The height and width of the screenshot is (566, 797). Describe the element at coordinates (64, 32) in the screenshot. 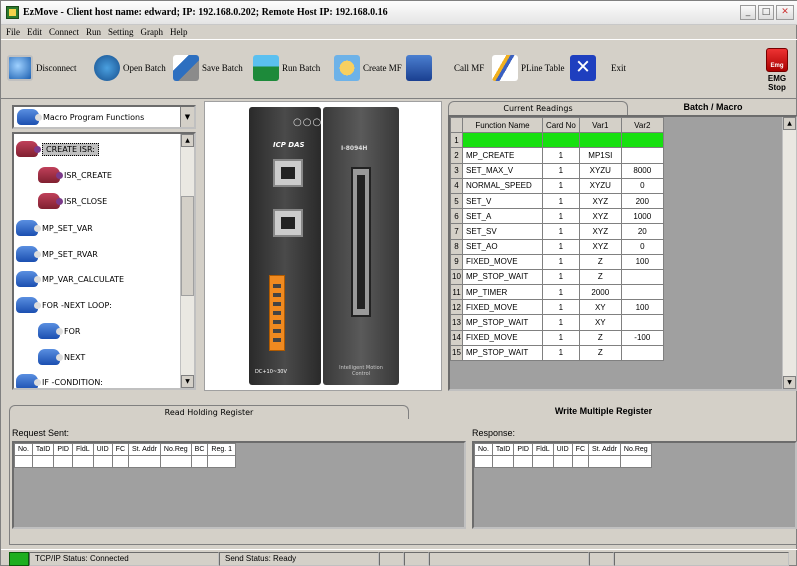

I see `menu-connect: Connect` at that location.